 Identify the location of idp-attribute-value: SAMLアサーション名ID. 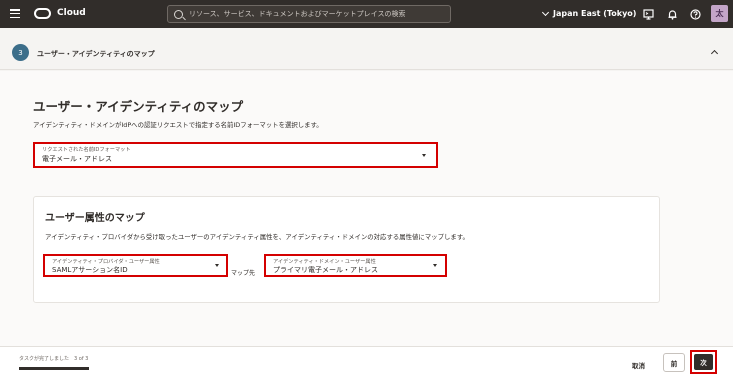
(90, 270).